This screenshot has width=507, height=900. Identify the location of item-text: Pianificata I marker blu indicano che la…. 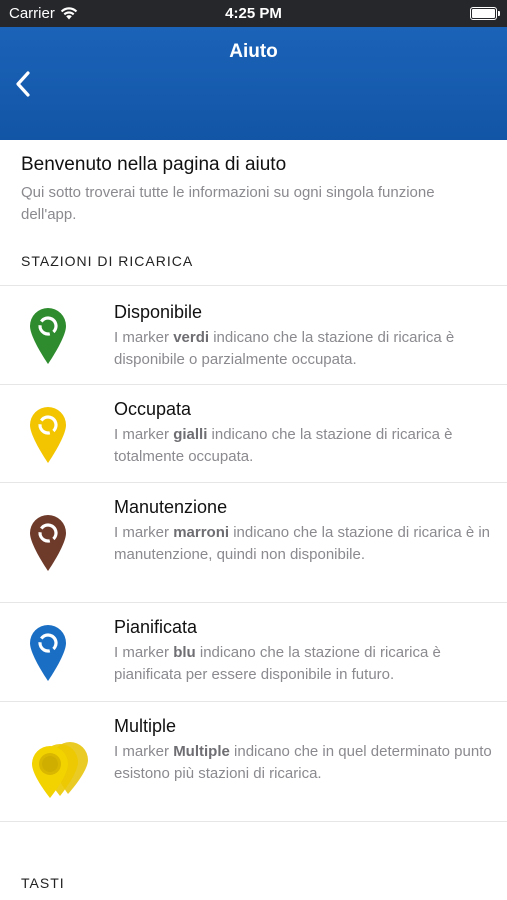
(304, 651).